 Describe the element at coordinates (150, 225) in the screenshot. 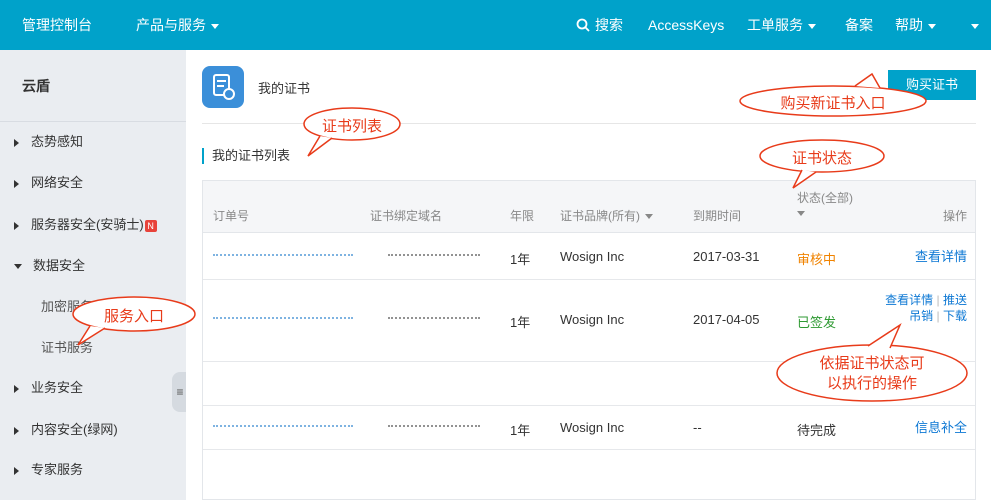

I see `new-badge: N` at that location.